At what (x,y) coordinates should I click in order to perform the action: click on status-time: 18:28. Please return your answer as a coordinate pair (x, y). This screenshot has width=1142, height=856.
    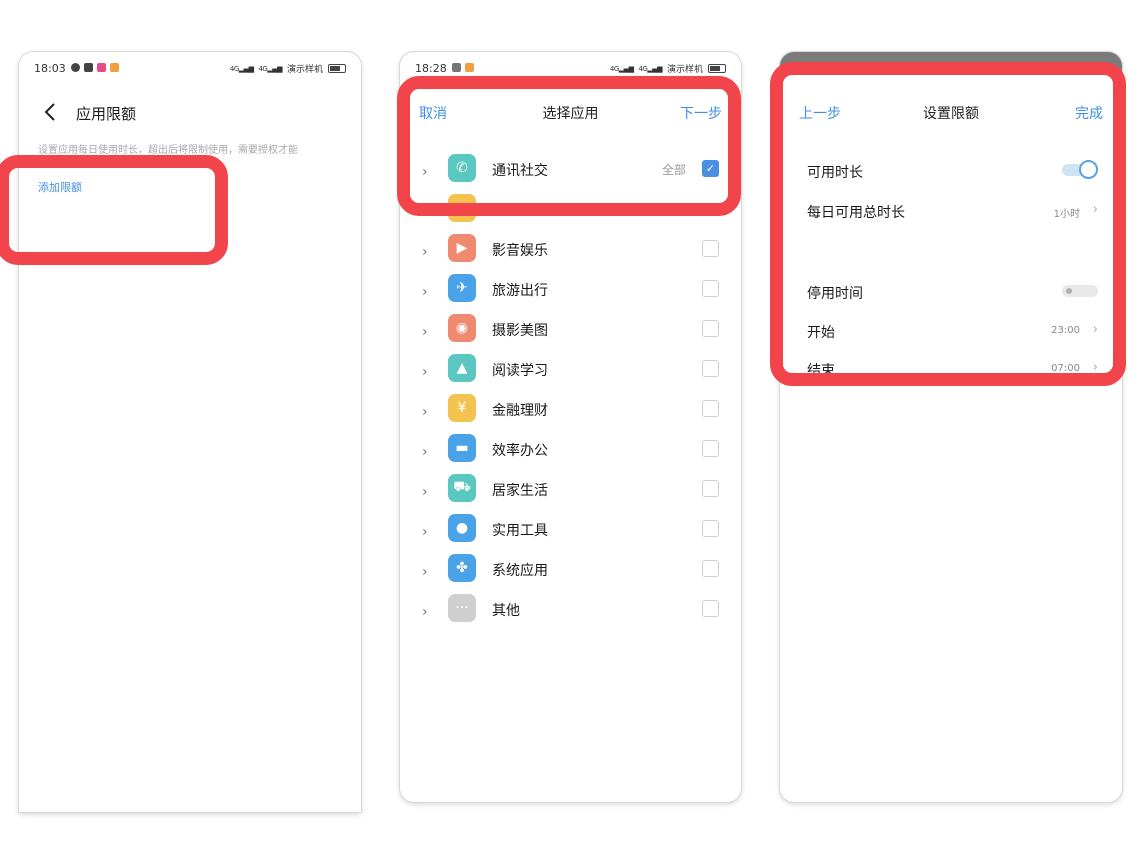
    Looking at the image, I should click on (431, 68).